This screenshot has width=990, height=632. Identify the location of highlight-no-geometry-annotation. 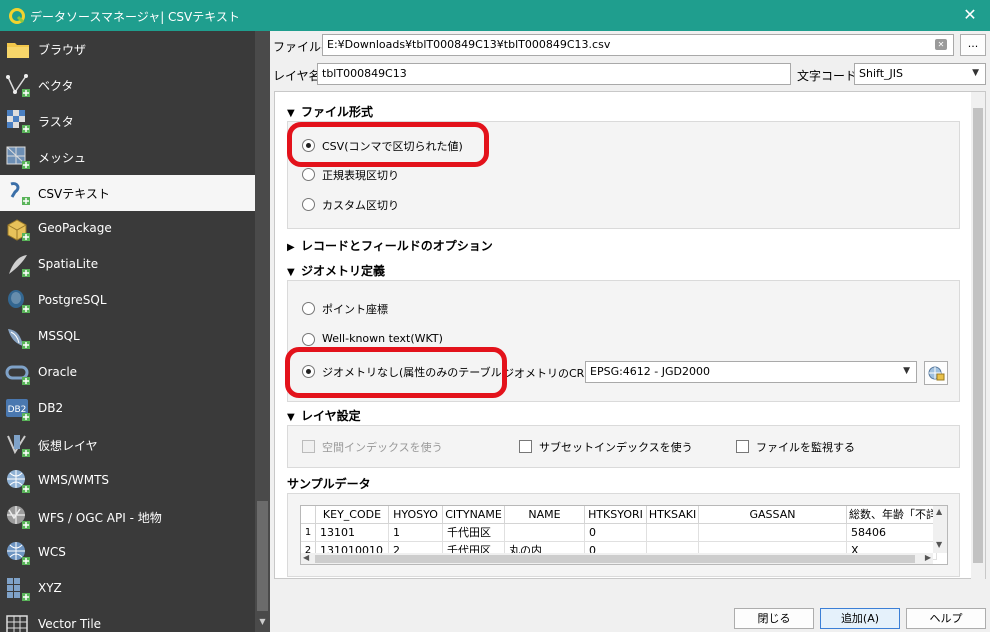
(396, 372).